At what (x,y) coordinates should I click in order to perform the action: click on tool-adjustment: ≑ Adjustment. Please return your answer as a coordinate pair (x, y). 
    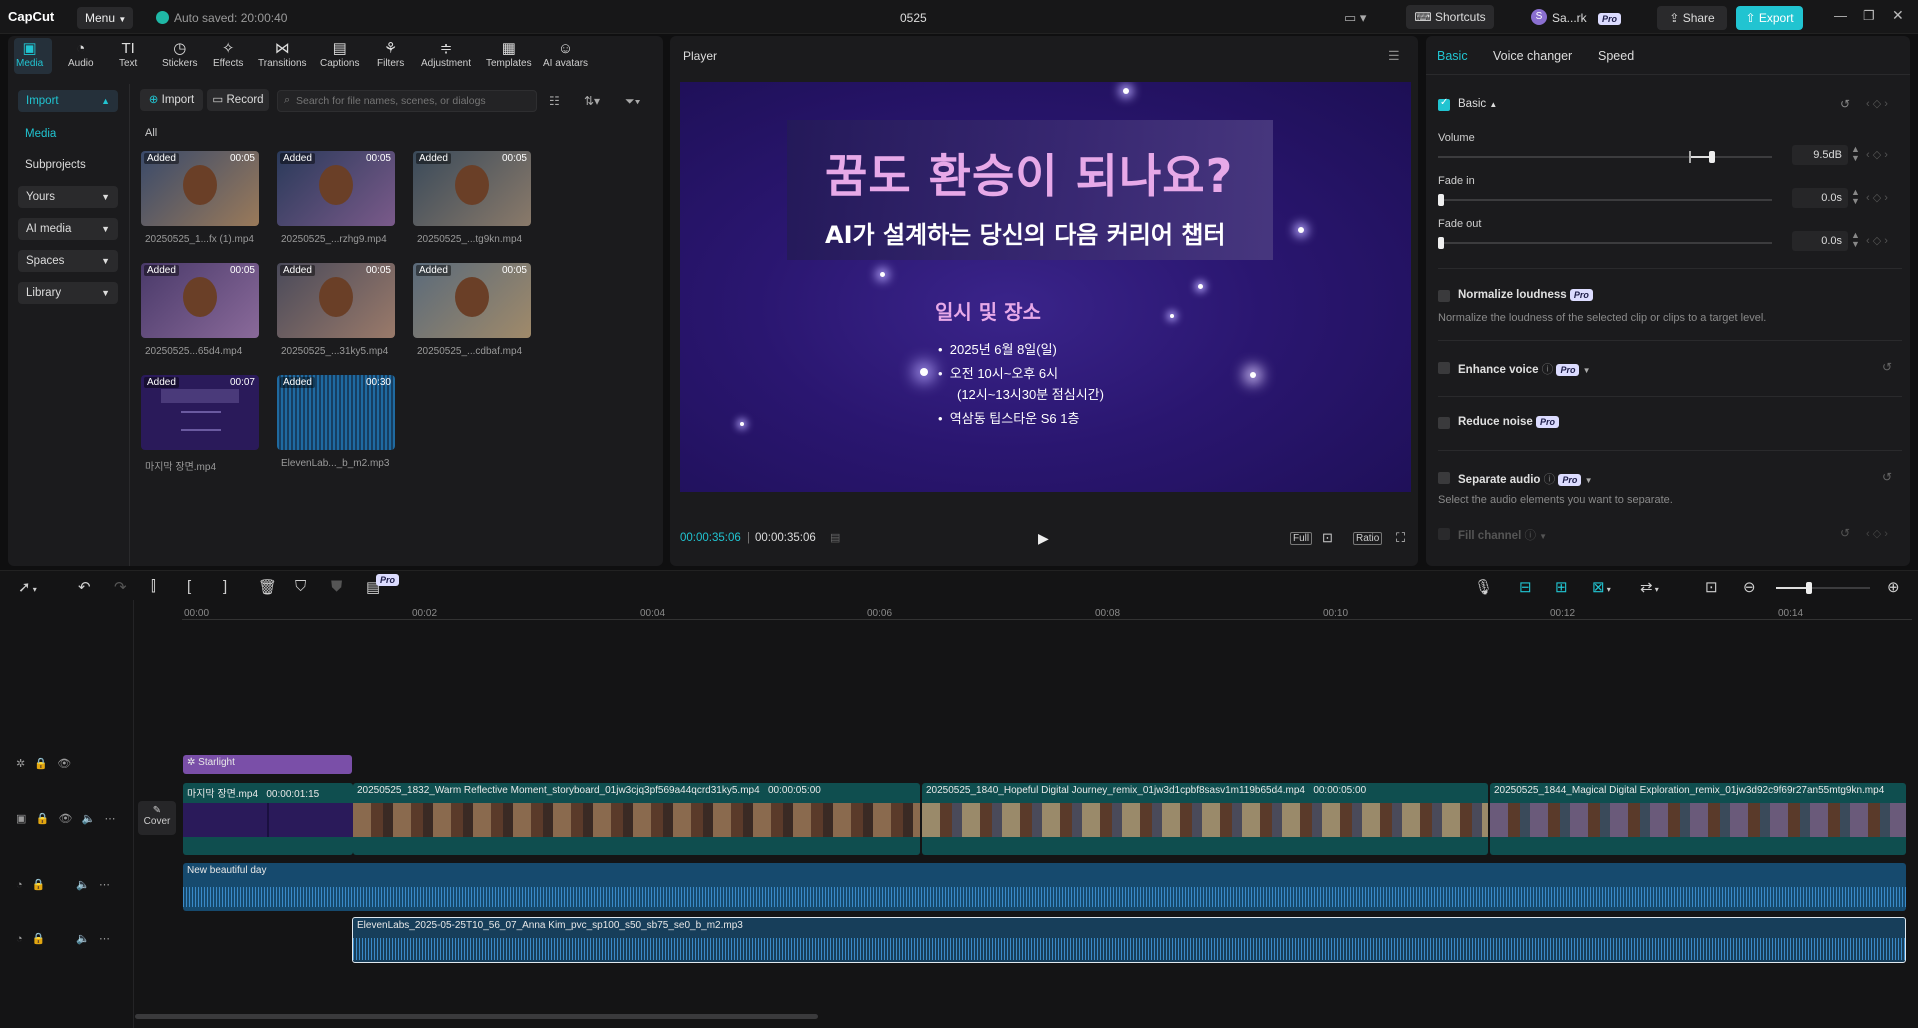
    Looking at the image, I should click on (446, 54).